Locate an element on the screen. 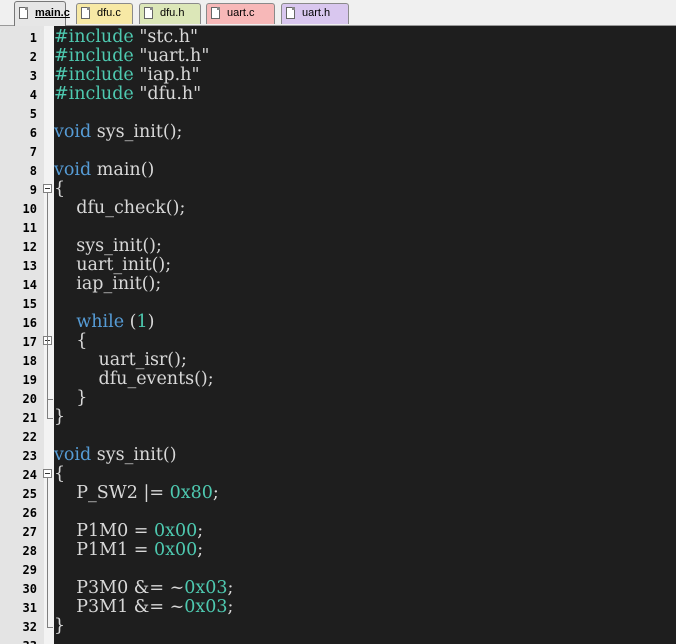 Image resolution: width=676 pixels, height=644 pixels. gutter-row: 33 is located at coordinates (27, 640).